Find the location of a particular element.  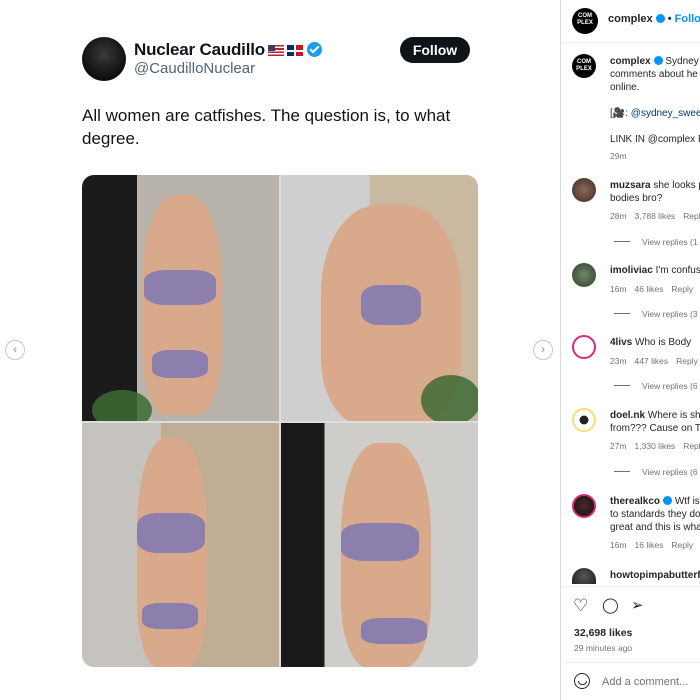

chevron-left-icon: ‹ is located at coordinates (15, 349).